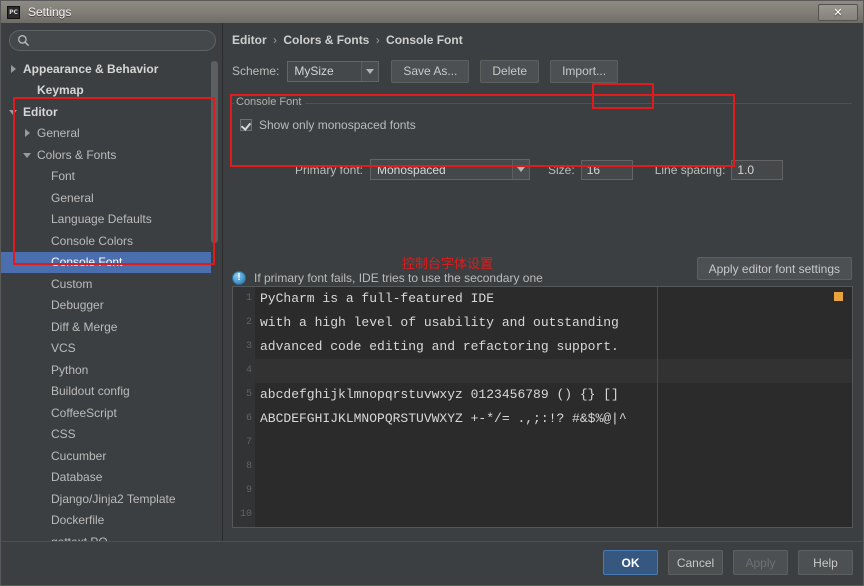 This screenshot has height=586, width=864. Describe the element at coordinates (248, 370) in the screenshot. I see `line-number: 4` at that location.